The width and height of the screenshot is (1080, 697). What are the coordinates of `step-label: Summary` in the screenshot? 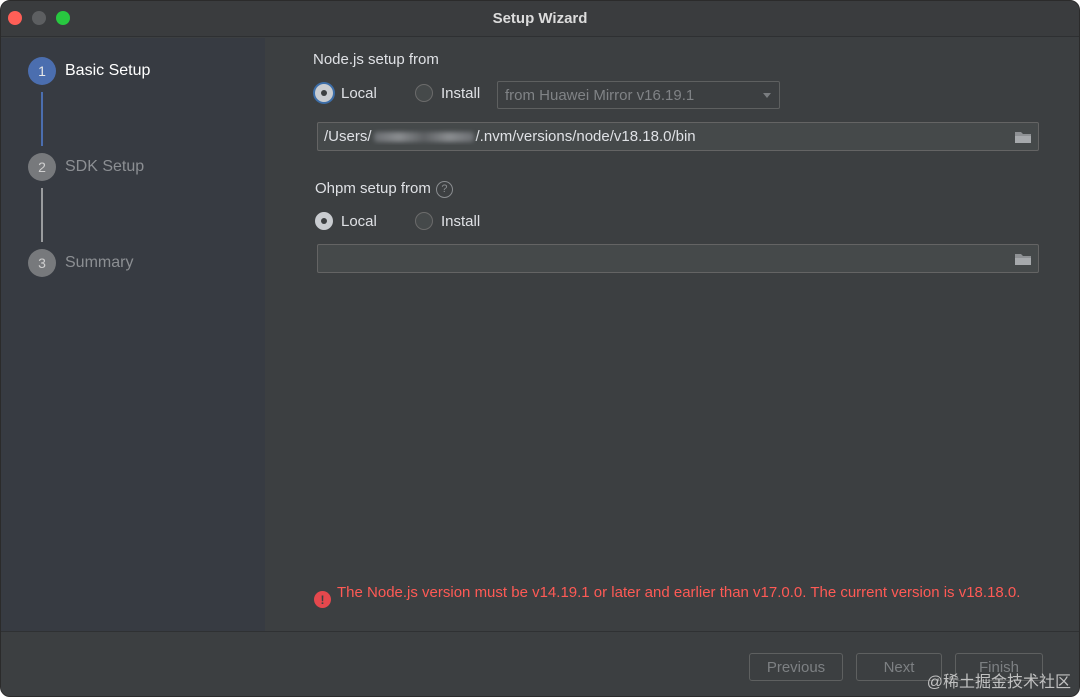 It's located at (99, 262).